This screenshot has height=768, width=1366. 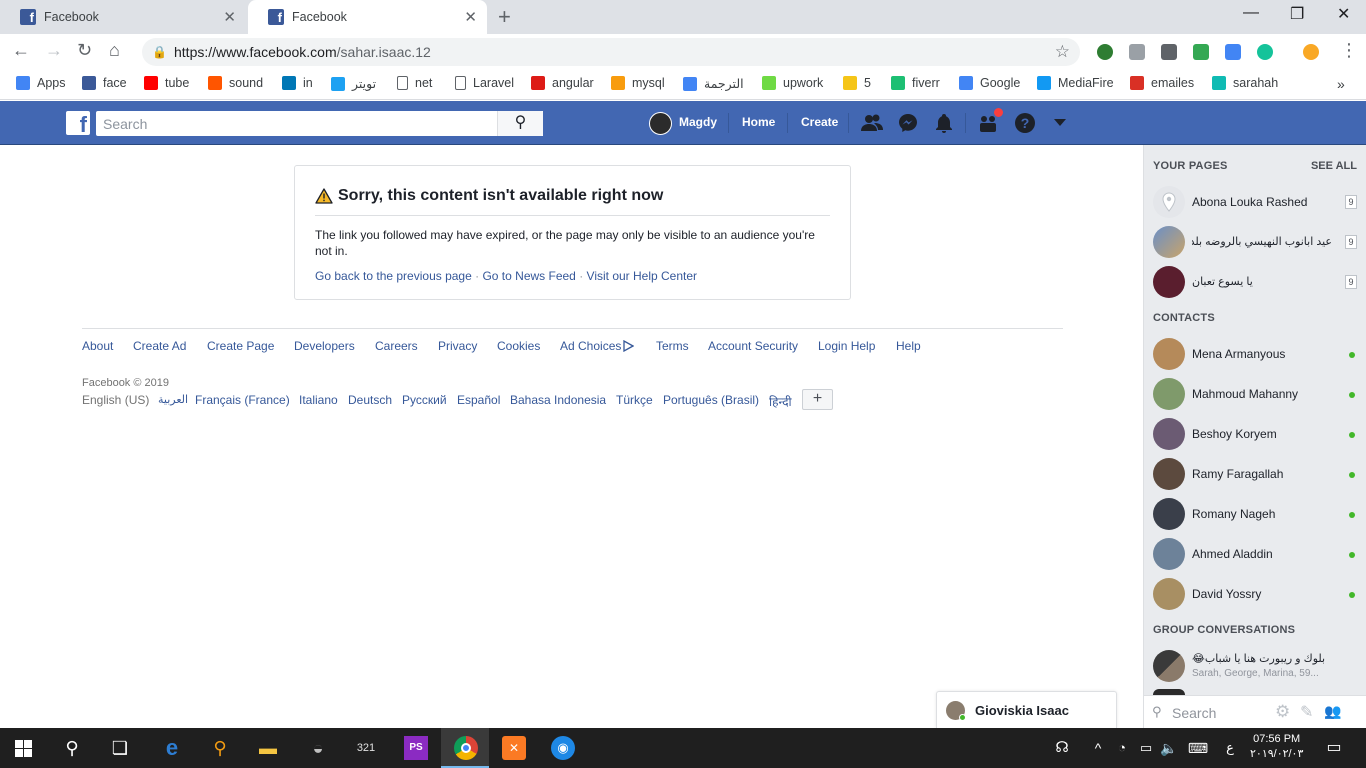 What do you see at coordinates (1276, 747) in the screenshot?
I see `system-clock: 07:56 PM ٢٠١٩/٠٢/٠٣` at bounding box center [1276, 747].